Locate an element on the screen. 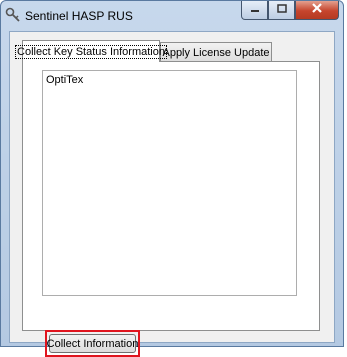 This screenshot has width=347, height=357. highlight-box: Collect Information is located at coordinates (92, 343).